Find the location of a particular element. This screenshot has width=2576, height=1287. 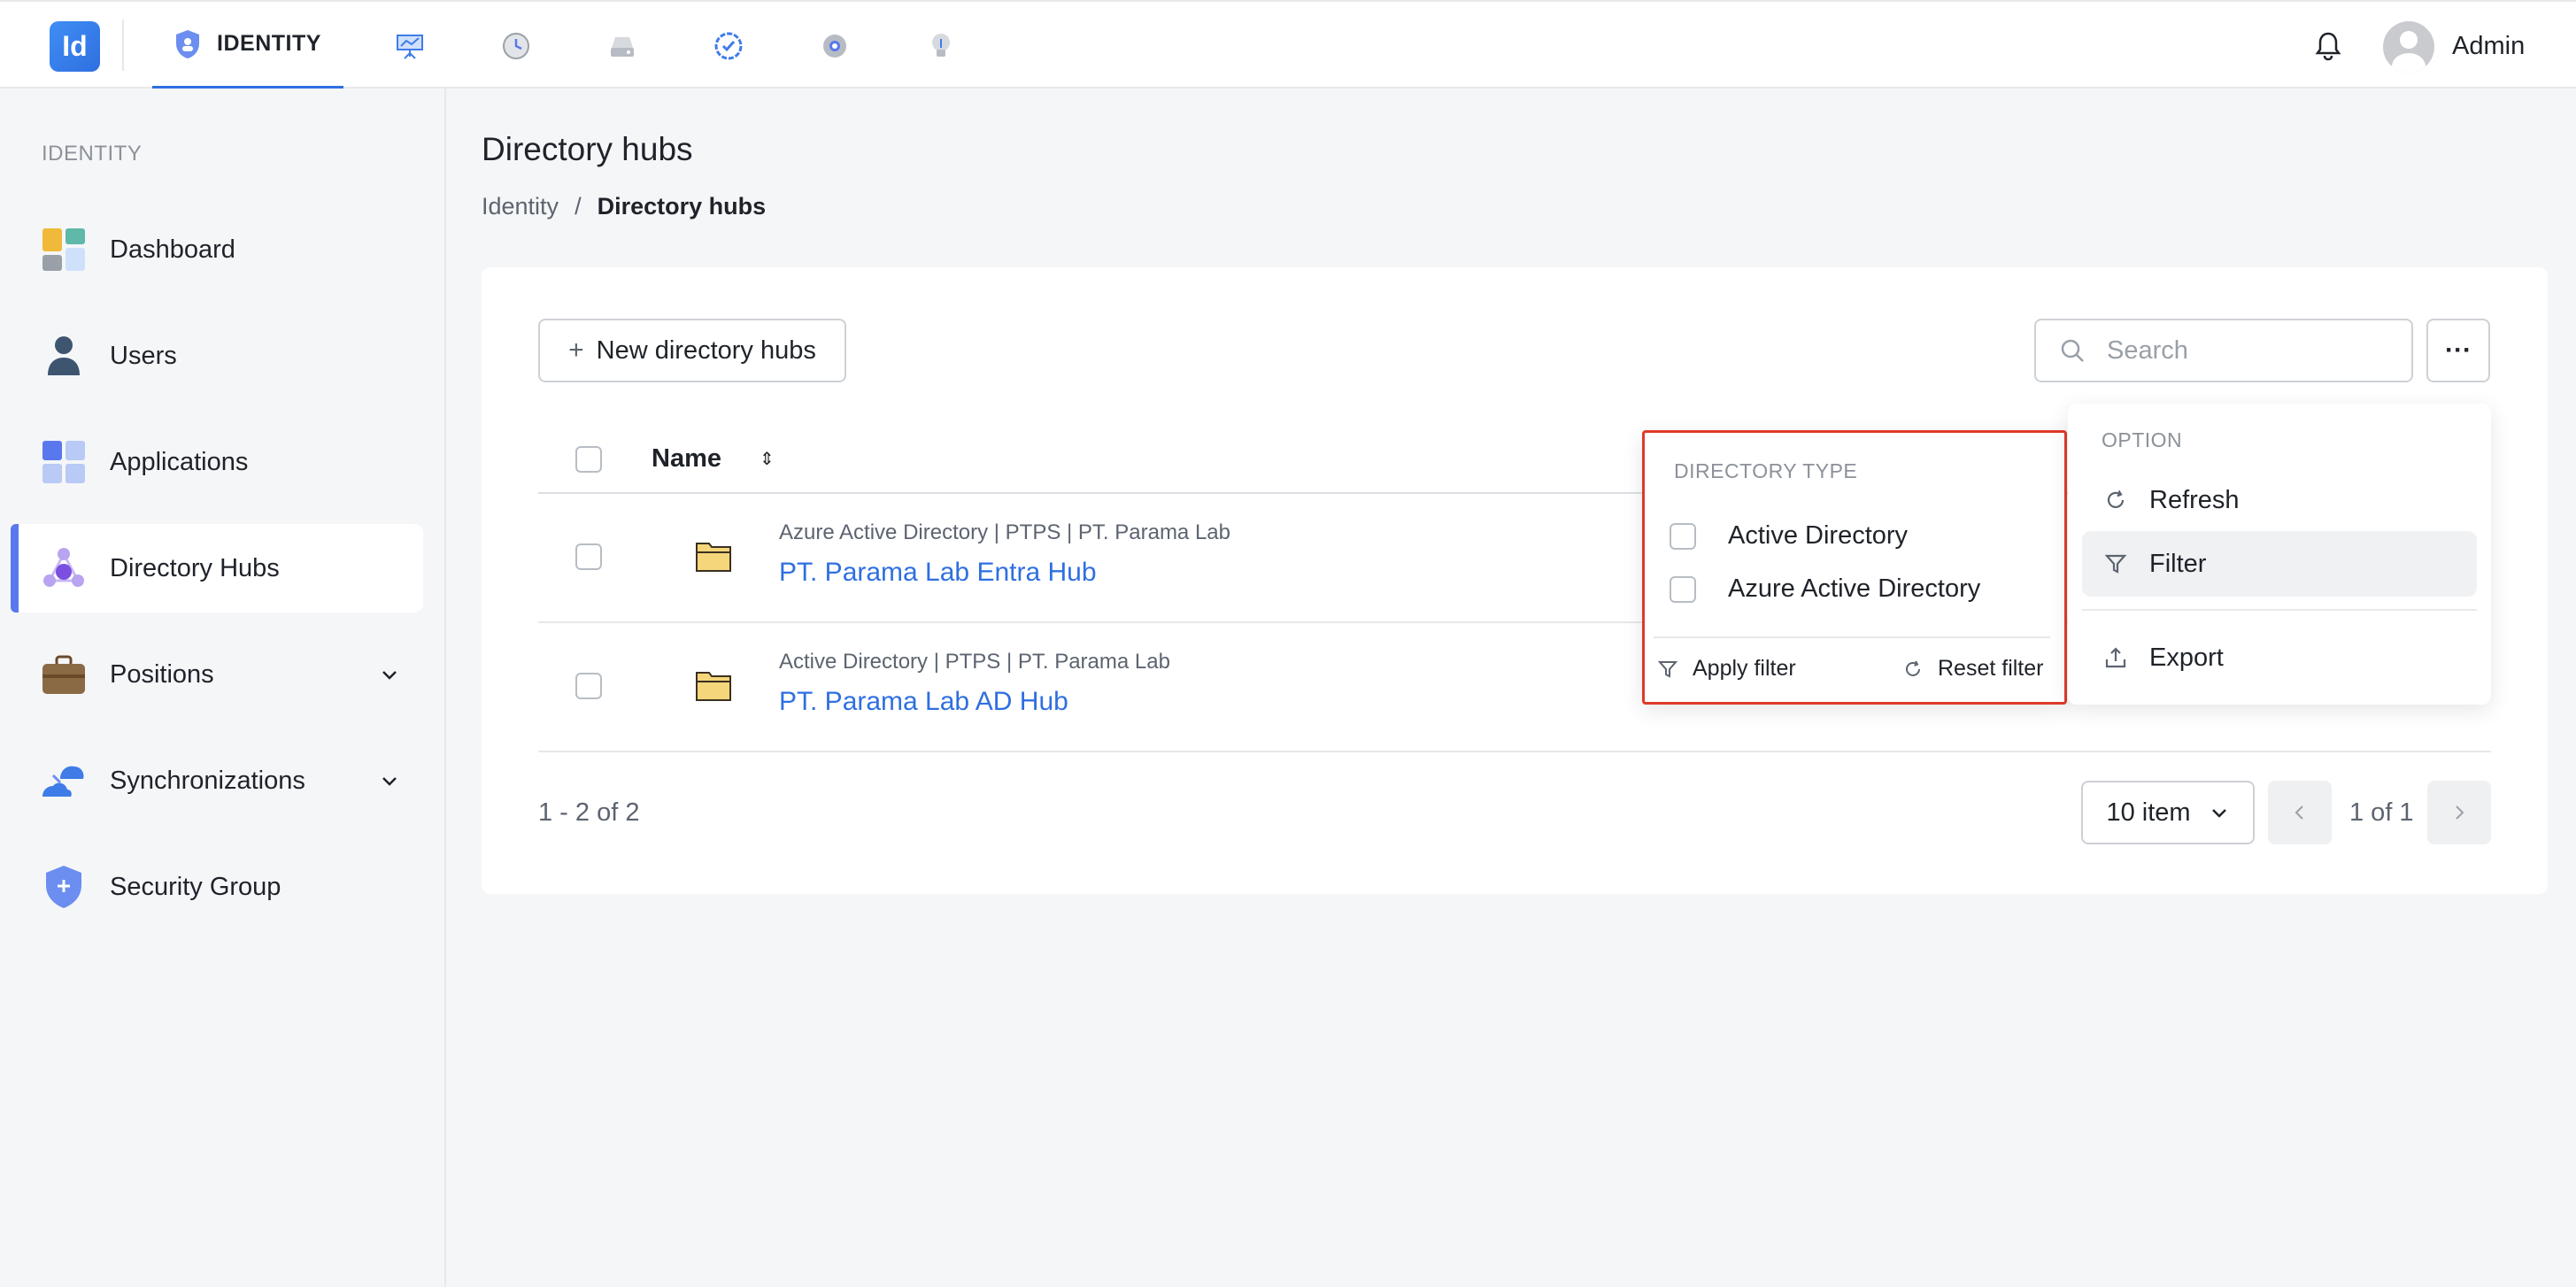

prev-page-button is located at coordinates (2300, 812).